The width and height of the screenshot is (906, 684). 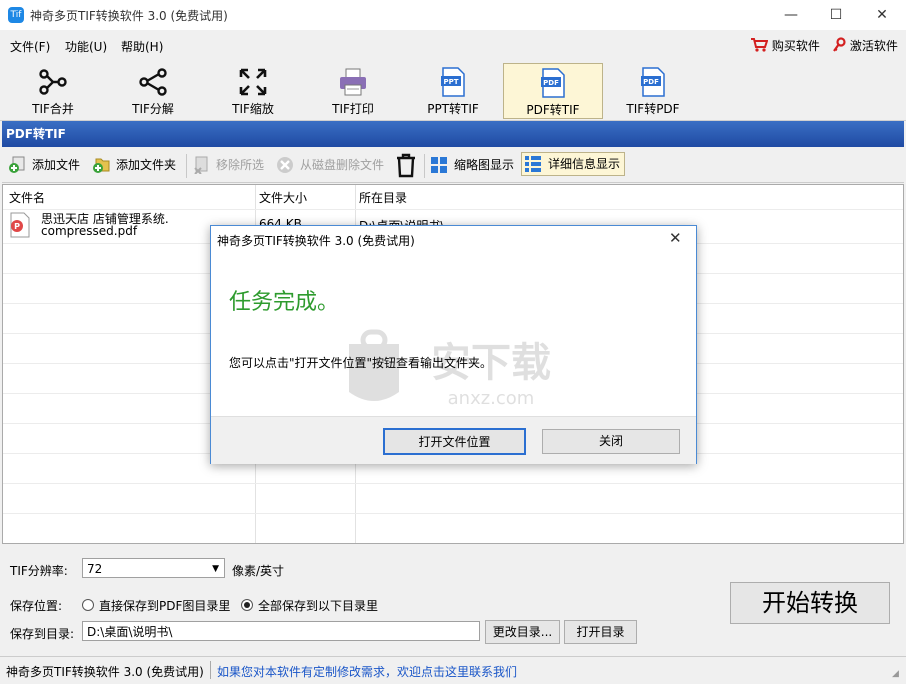 I want to click on resolution-select: 72 ▼, so click(x=153, y=568).